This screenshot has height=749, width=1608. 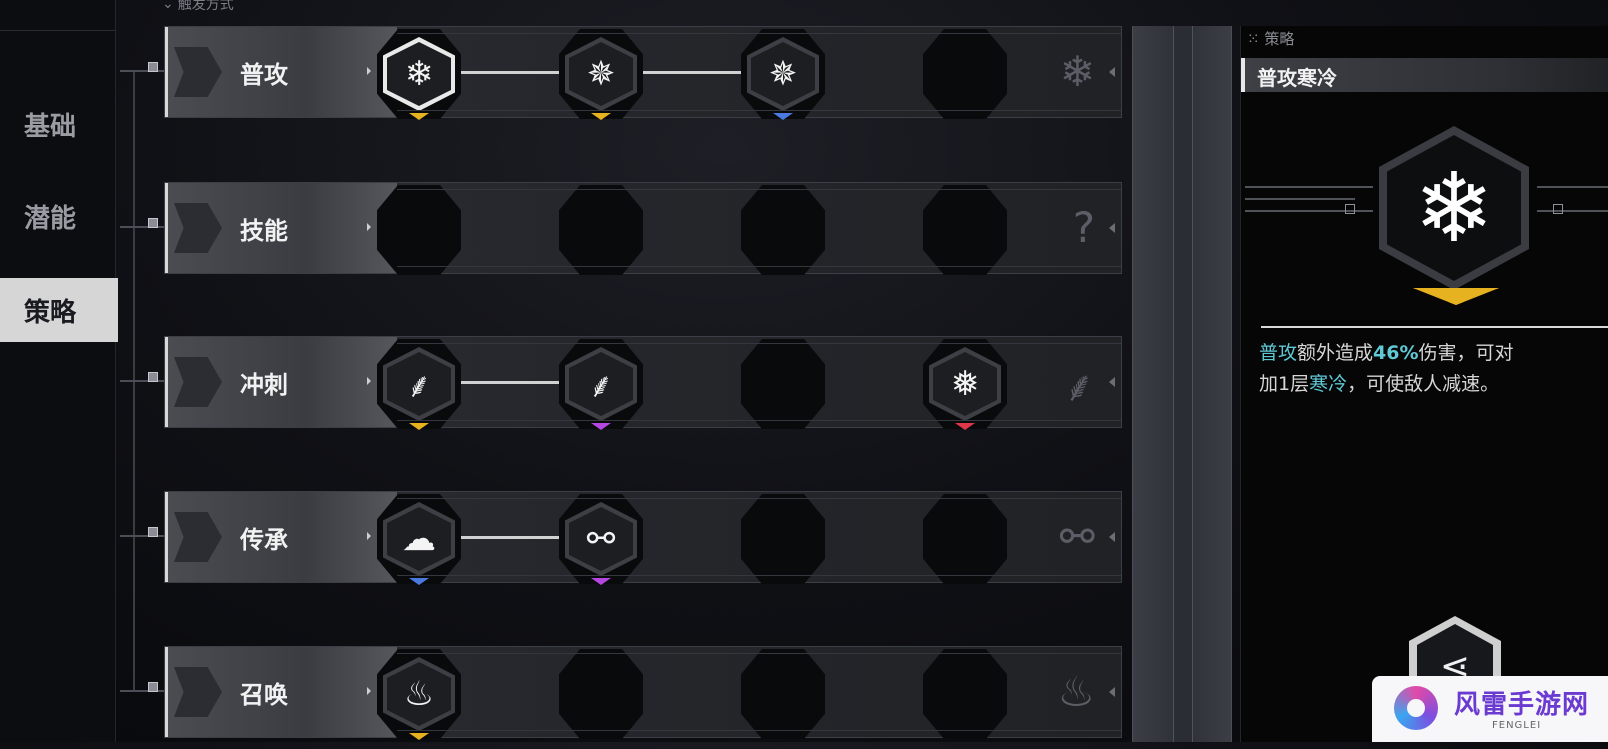 What do you see at coordinates (1434, 327) in the screenshot?
I see `desc-divider` at bounding box center [1434, 327].